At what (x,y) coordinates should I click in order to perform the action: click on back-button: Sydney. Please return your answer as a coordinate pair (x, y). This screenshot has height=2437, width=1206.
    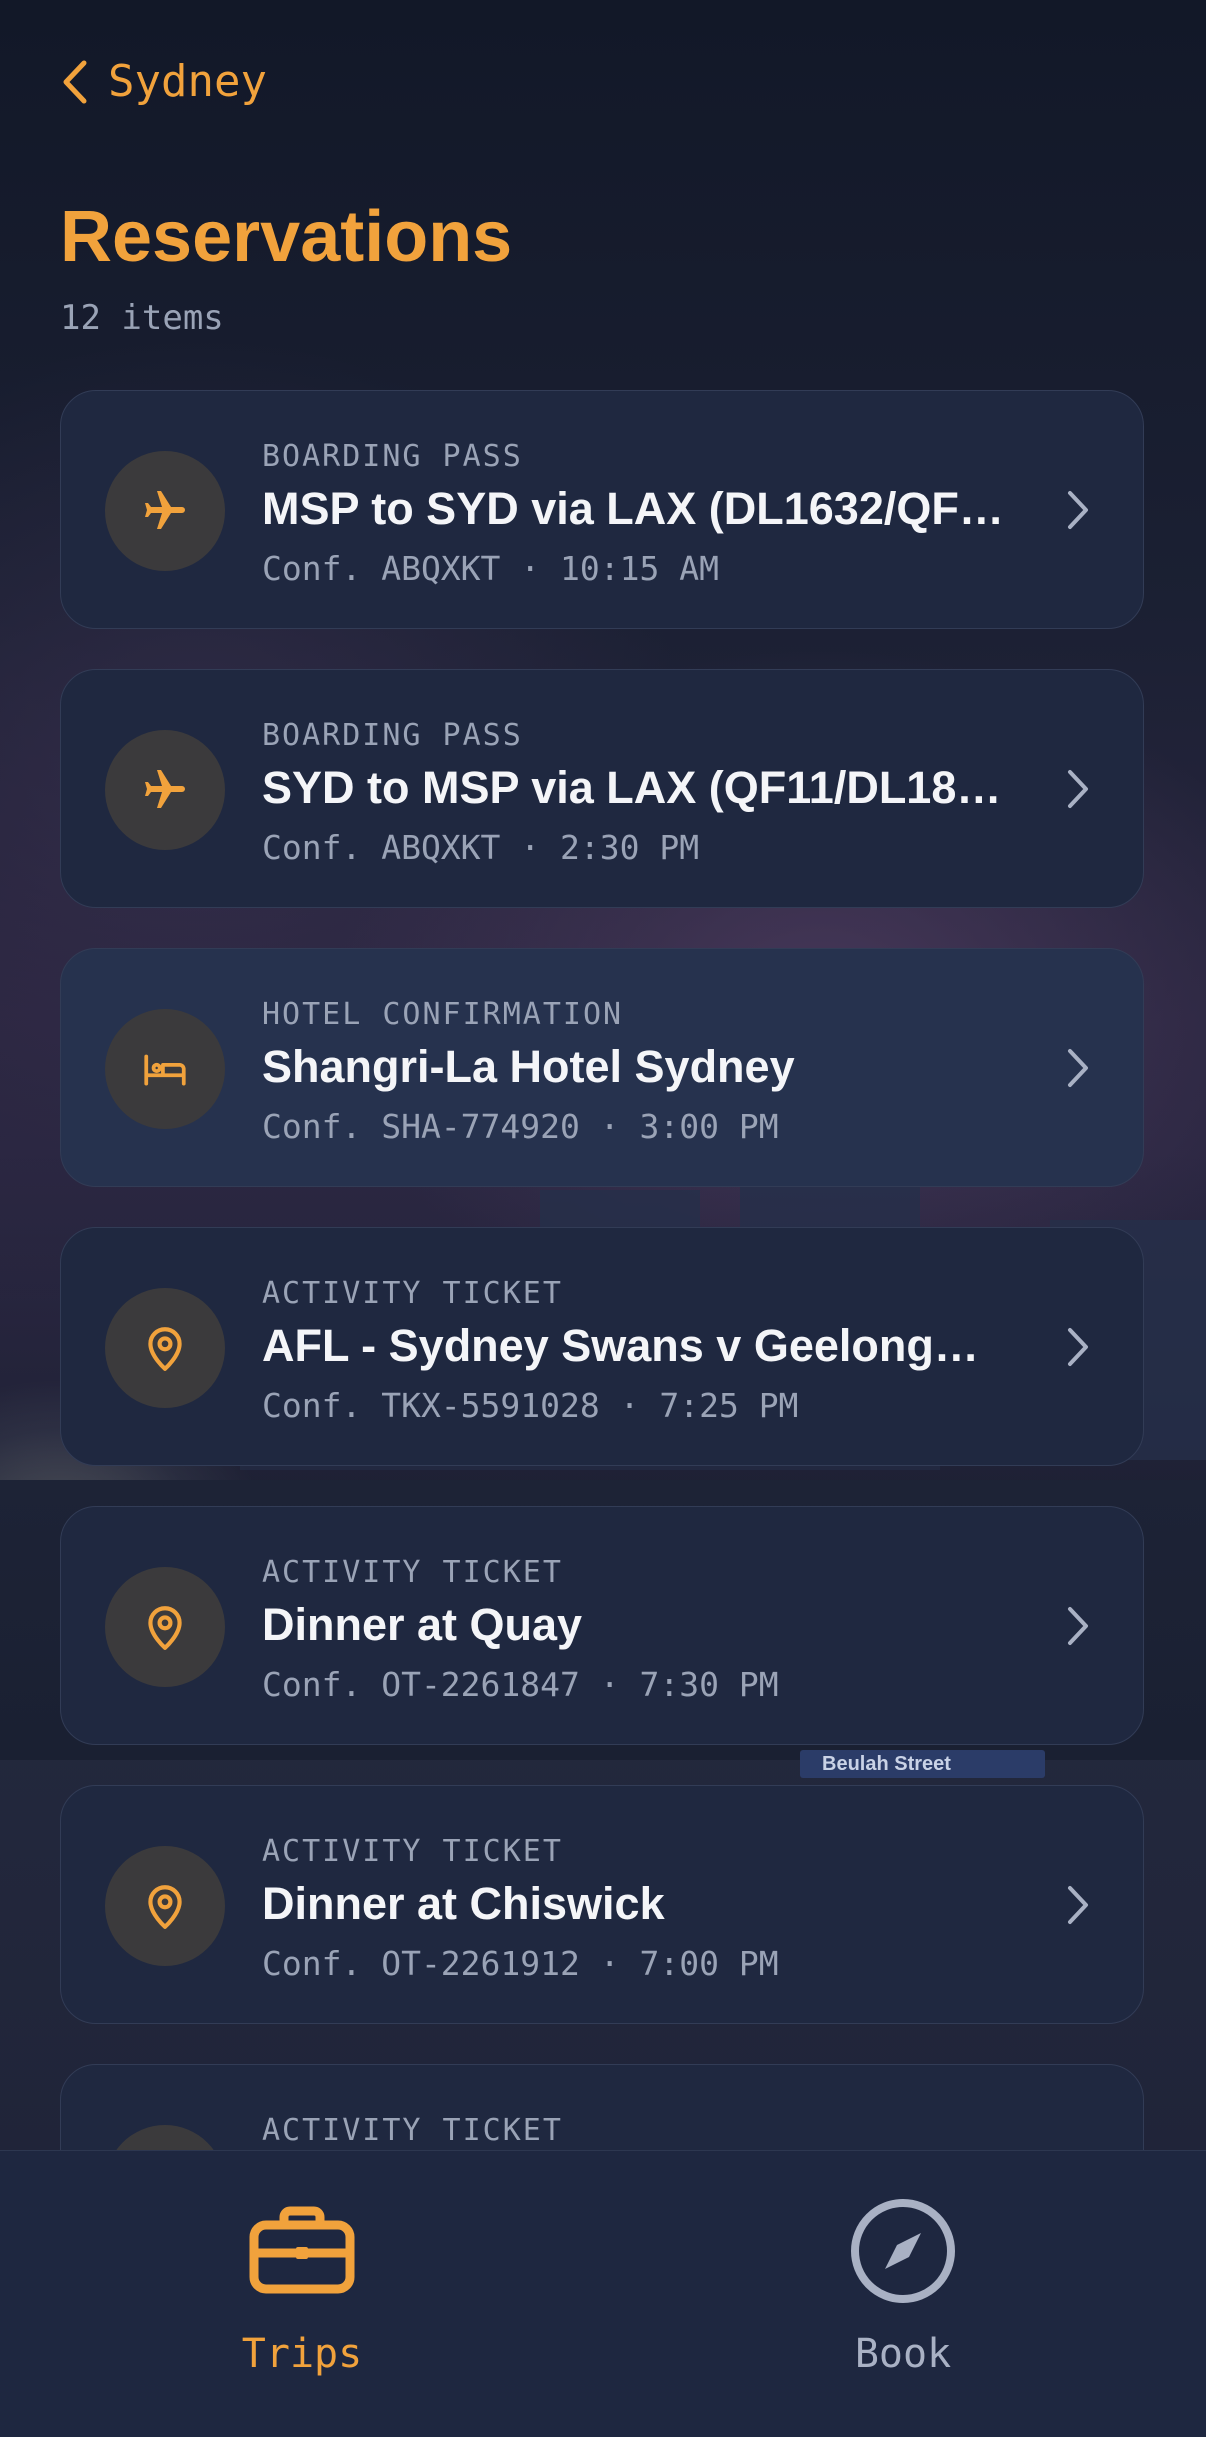
    Looking at the image, I should click on (163, 81).